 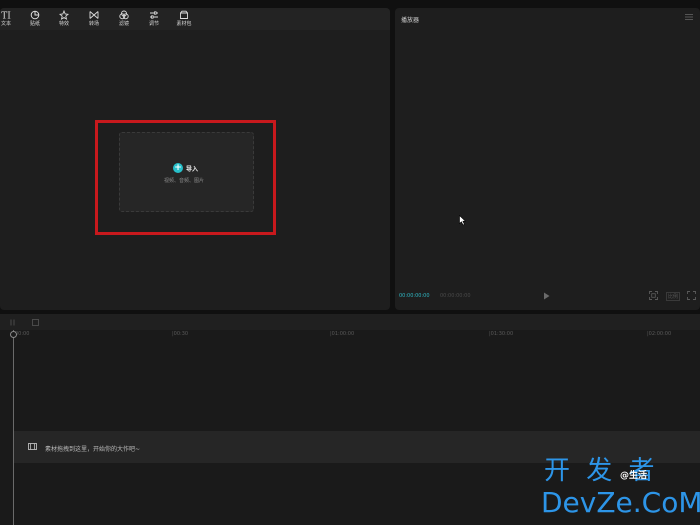 What do you see at coordinates (94, 15) in the screenshot?
I see `transition-icon` at bounding box center [94, 15].